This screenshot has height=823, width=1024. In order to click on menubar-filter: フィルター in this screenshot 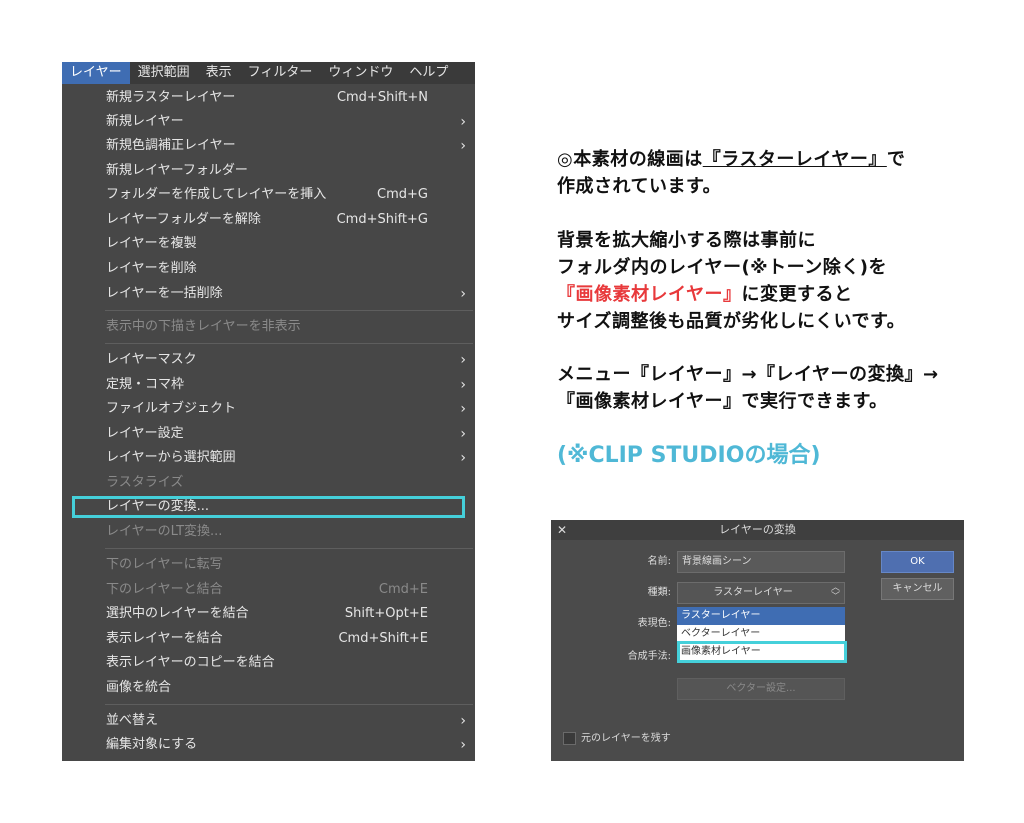, I will do `click(280, 73)`.